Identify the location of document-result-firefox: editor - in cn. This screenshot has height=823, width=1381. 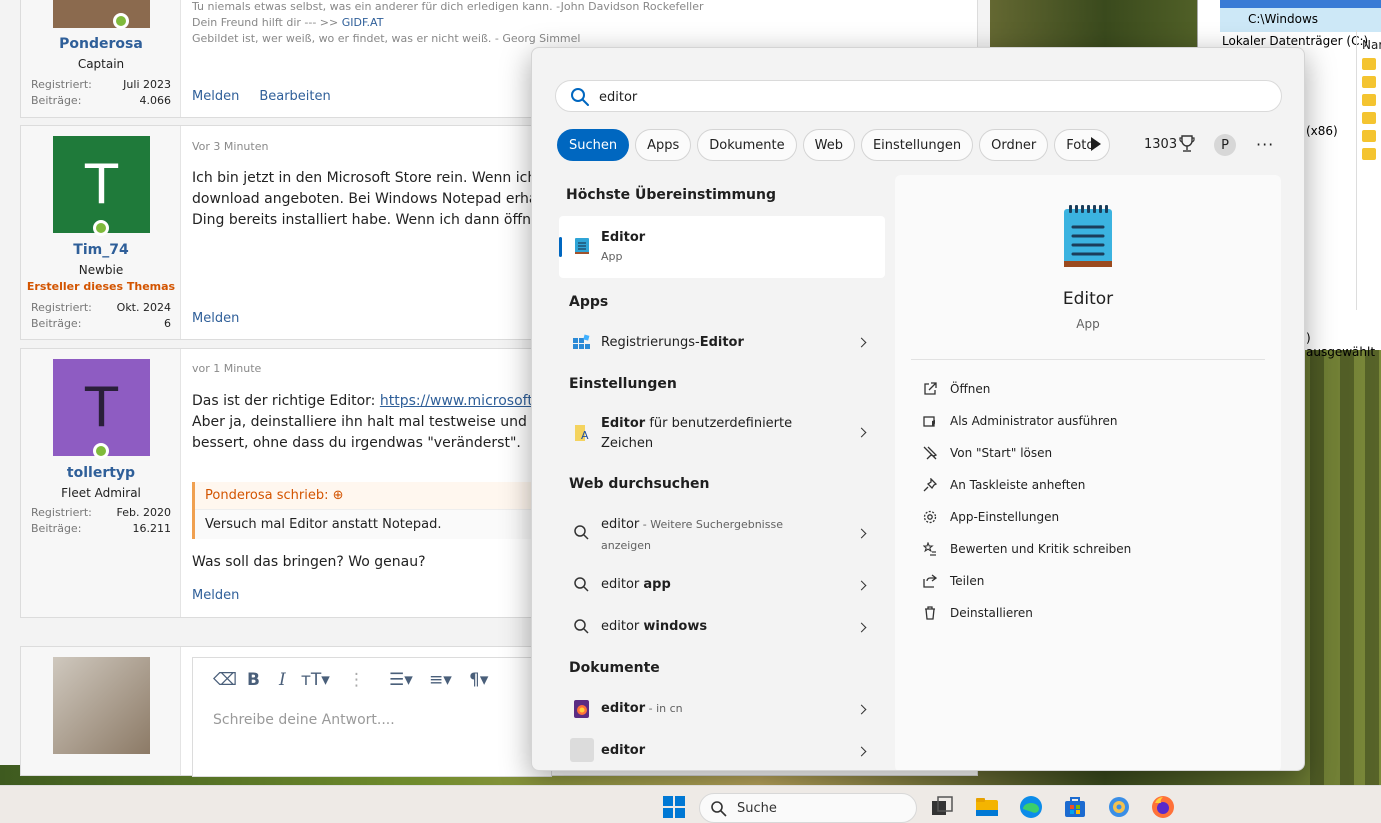
(722, 710).